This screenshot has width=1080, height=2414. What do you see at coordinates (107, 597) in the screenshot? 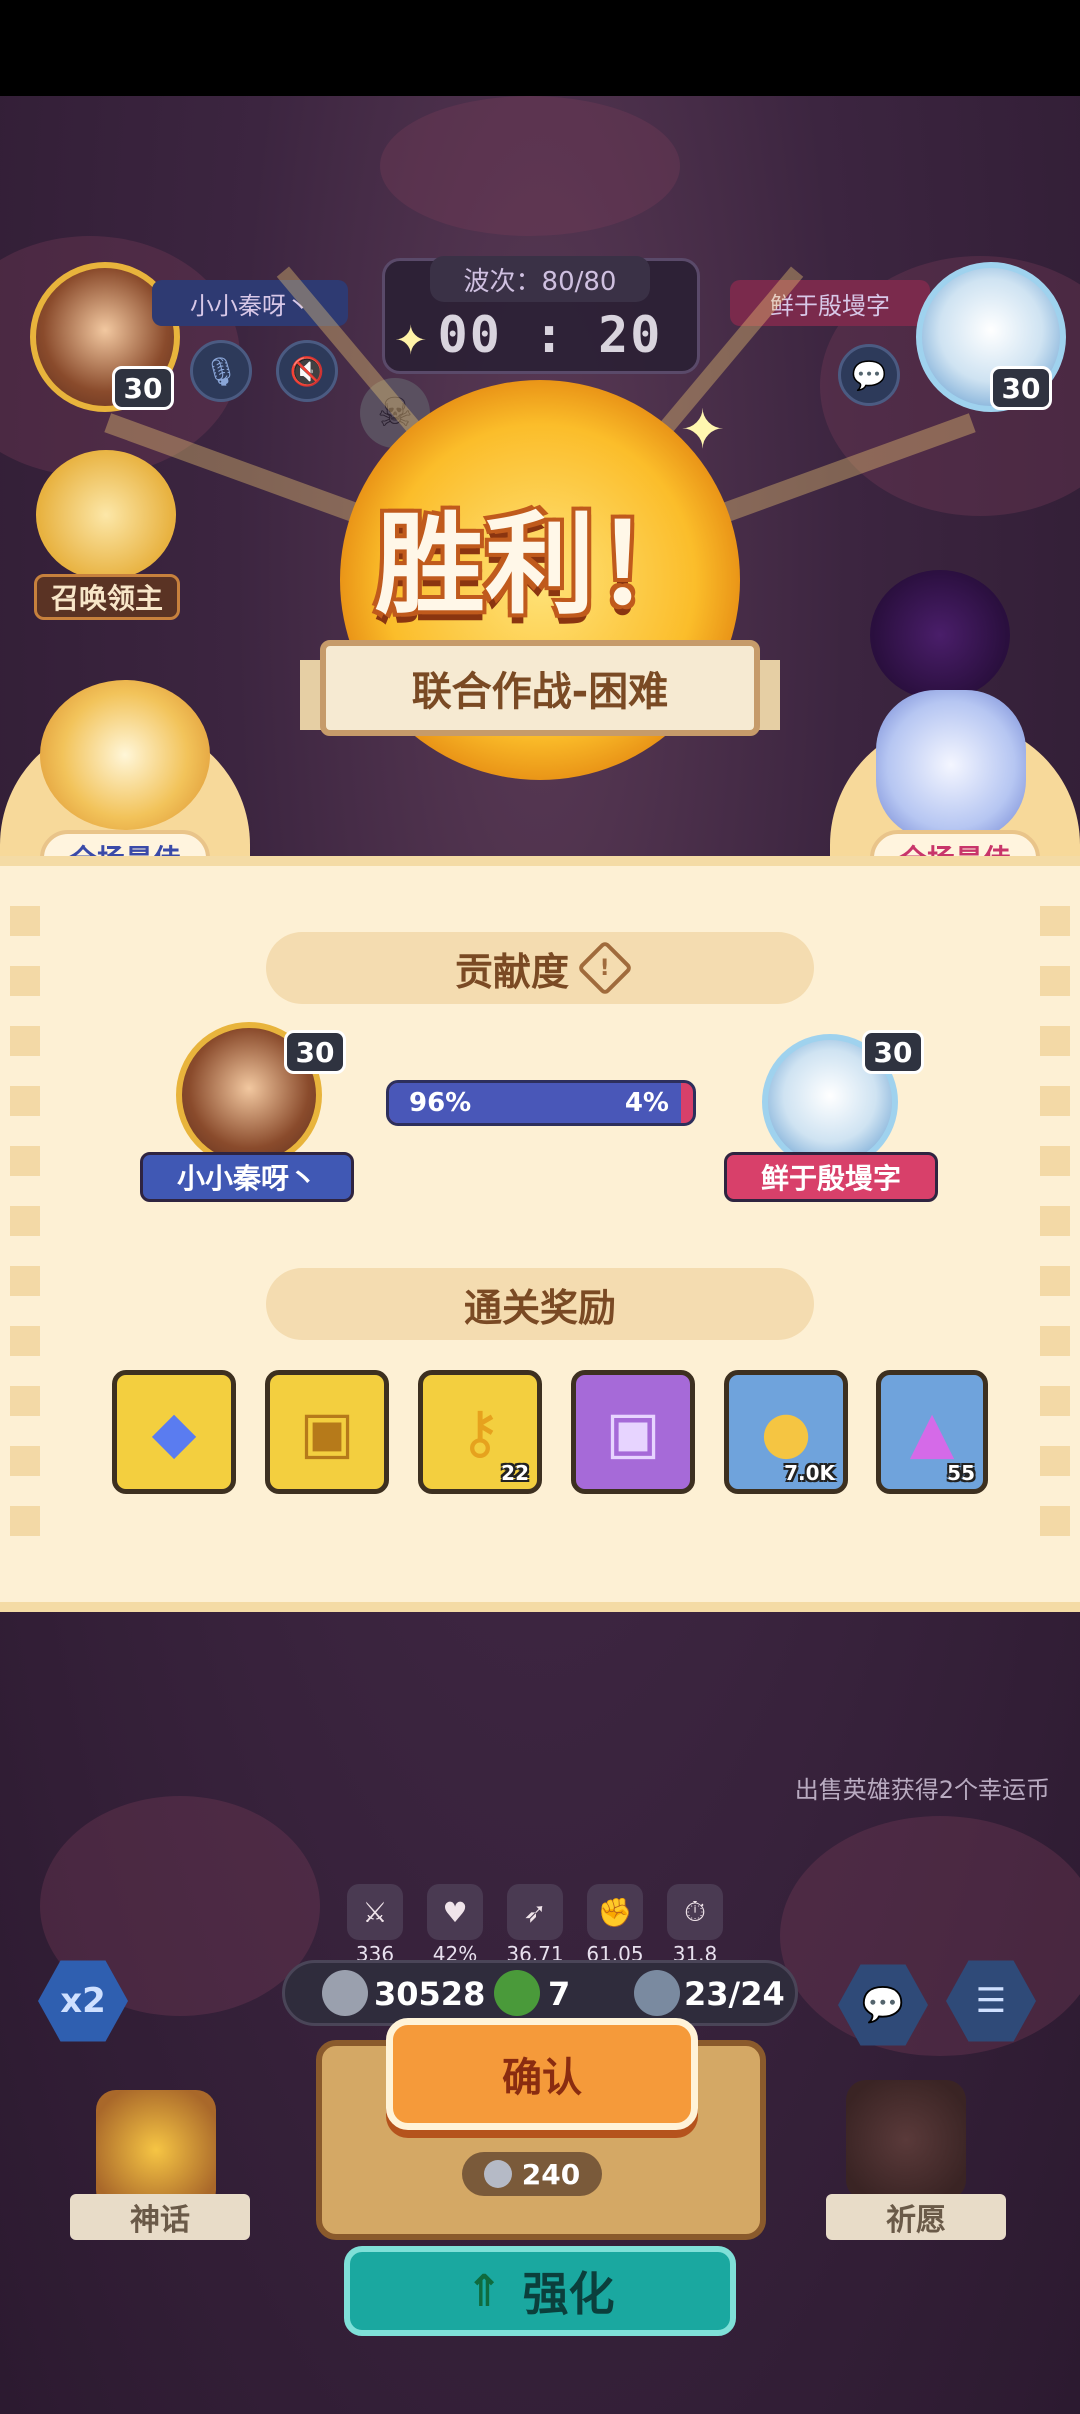
I see `summon-lord-label: 召唤领主` at bounding box center [107, 597].